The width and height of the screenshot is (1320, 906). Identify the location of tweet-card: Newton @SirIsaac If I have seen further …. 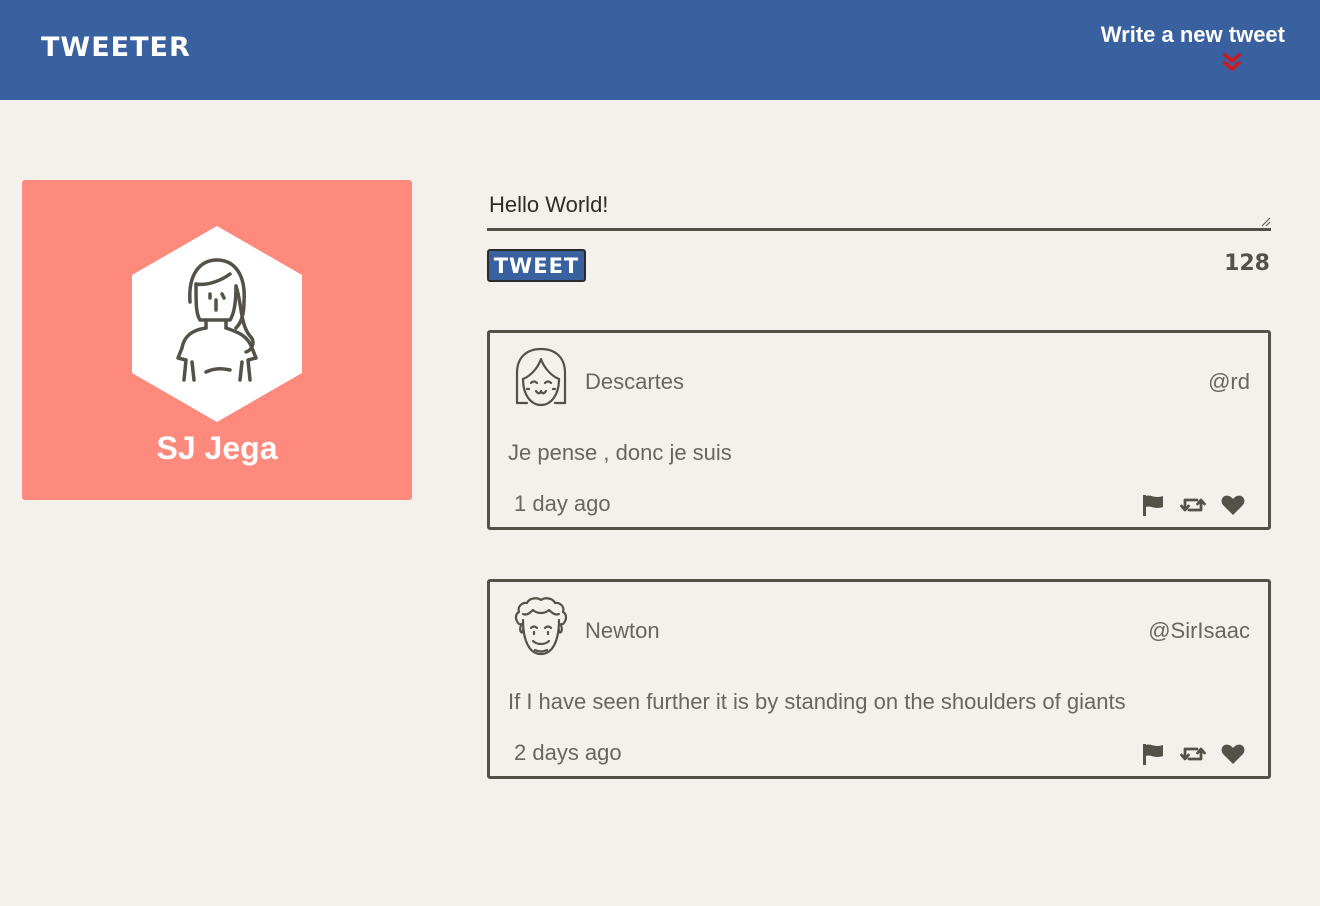
(879, 679).